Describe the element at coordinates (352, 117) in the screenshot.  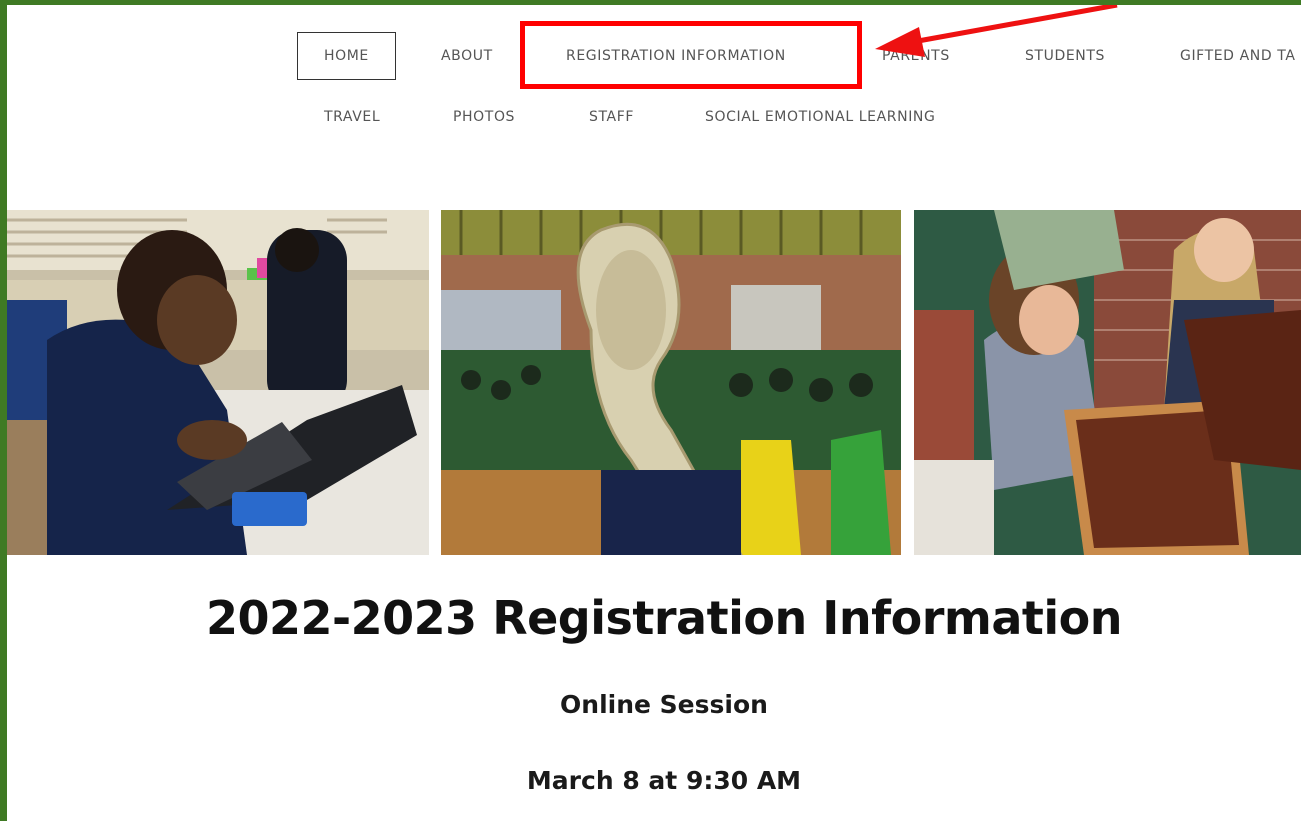
I see `nav-travel: TRAVEL` at that location.